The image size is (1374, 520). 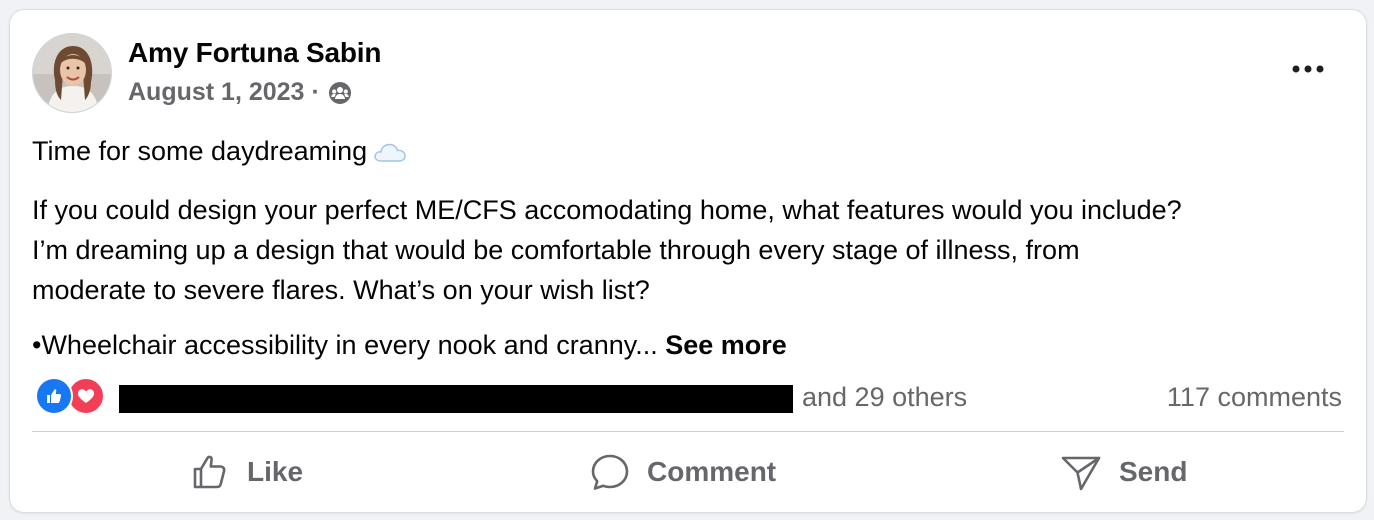 I want to click on comment-button: Comment, so click(x=683, y=472).